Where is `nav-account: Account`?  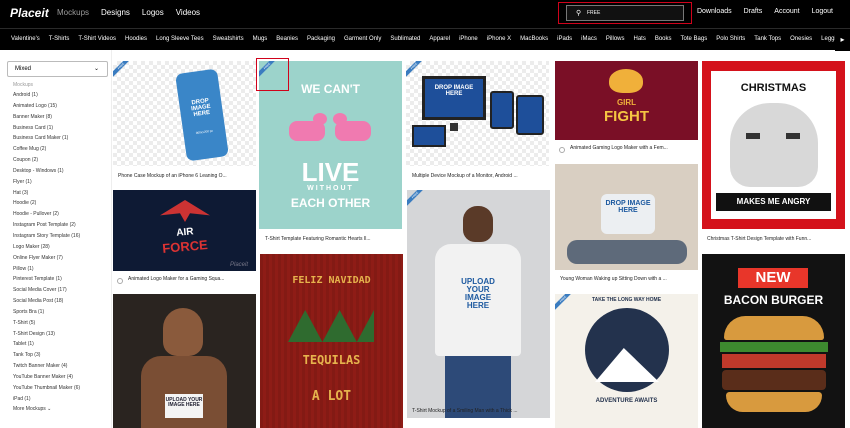
nav-account: Account is located at coordinates (786, 11).